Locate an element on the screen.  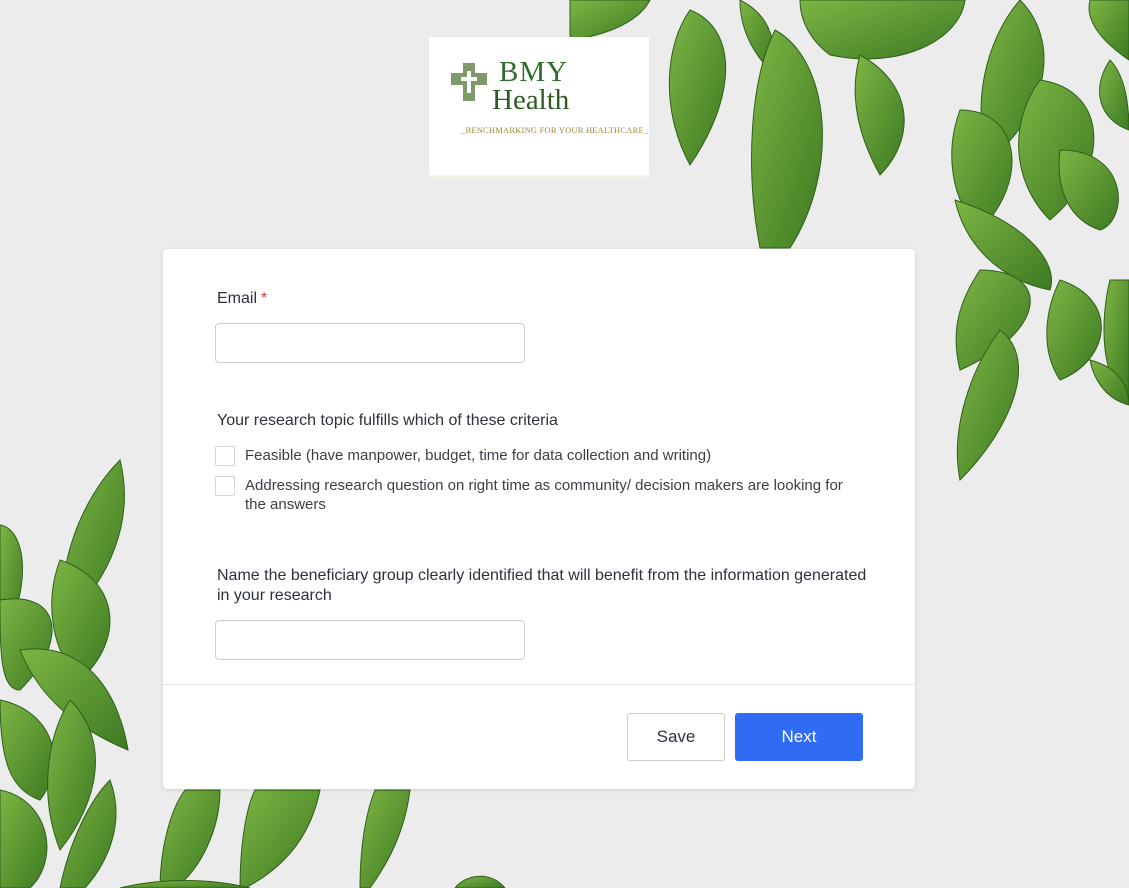
criteria-checkbox-feasible is located at coordinates (225, 456).